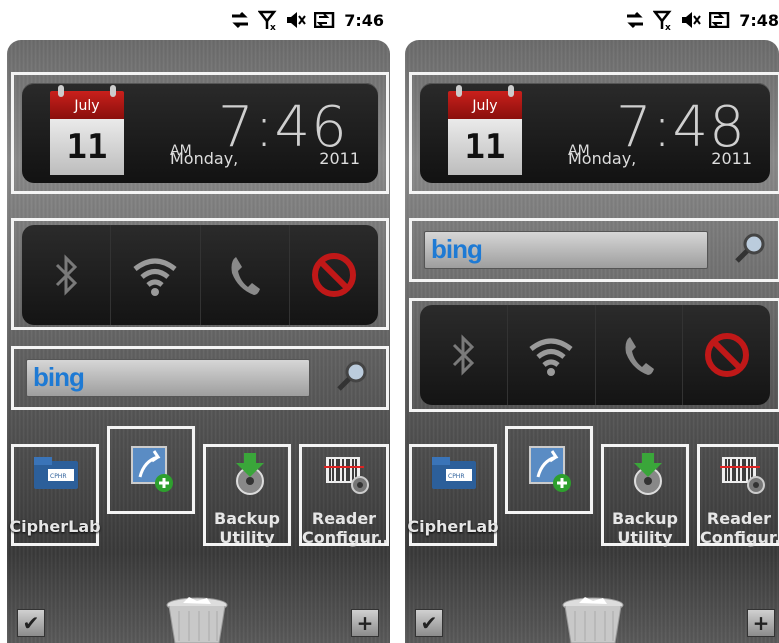  I want to click on clock-widget: July 11 AM 7:46 Monday, 2011, so click(200, 133).